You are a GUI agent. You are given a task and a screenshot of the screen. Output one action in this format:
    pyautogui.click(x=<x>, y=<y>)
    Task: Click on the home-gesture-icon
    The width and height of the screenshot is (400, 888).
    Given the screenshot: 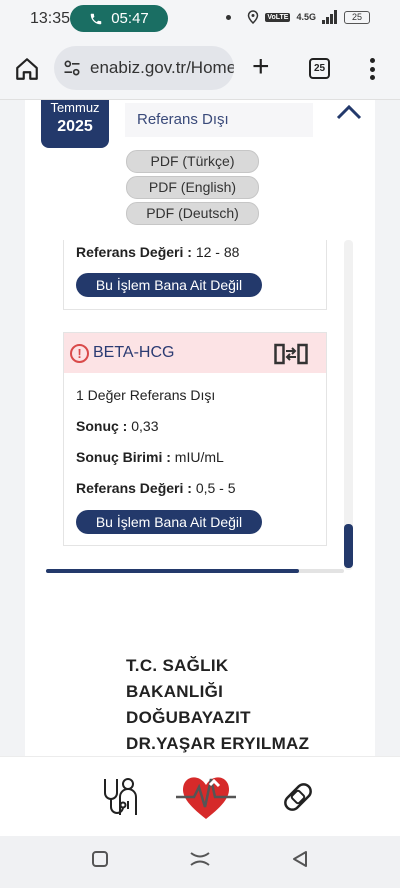 What is the action you would take?
    pyautogui.click(x=200, y=859)
    